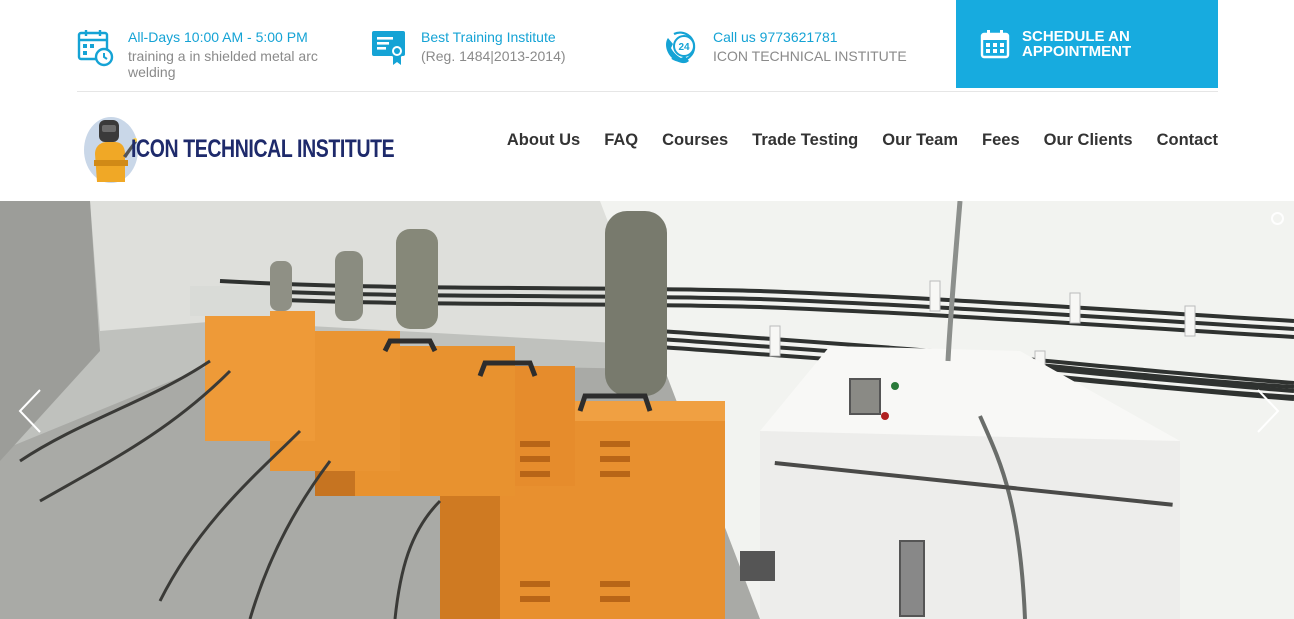 Image resolution: width=1294 pixels, height=619 pixels. Describe the element at coordinates (1187, 140) in the screenshot. I see `nav-contact: Contact` at that location.